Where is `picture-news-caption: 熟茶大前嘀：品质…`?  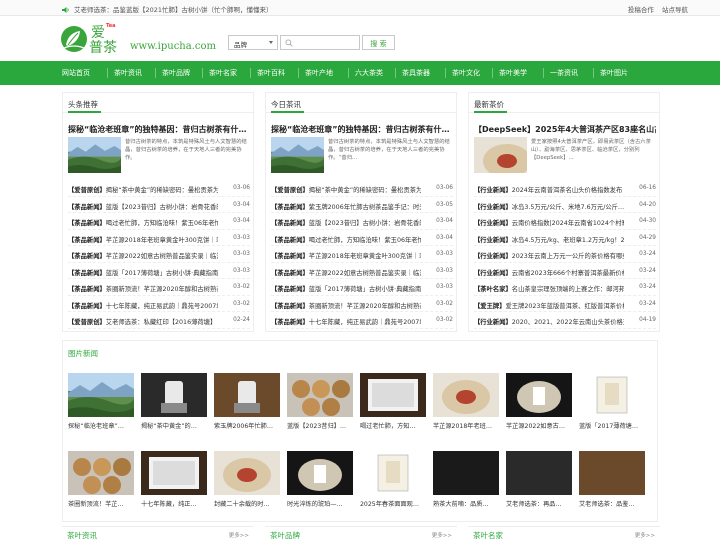 picture-news-caption: 熟茶大前嘀：品质… is located at coordinates (466, 503).